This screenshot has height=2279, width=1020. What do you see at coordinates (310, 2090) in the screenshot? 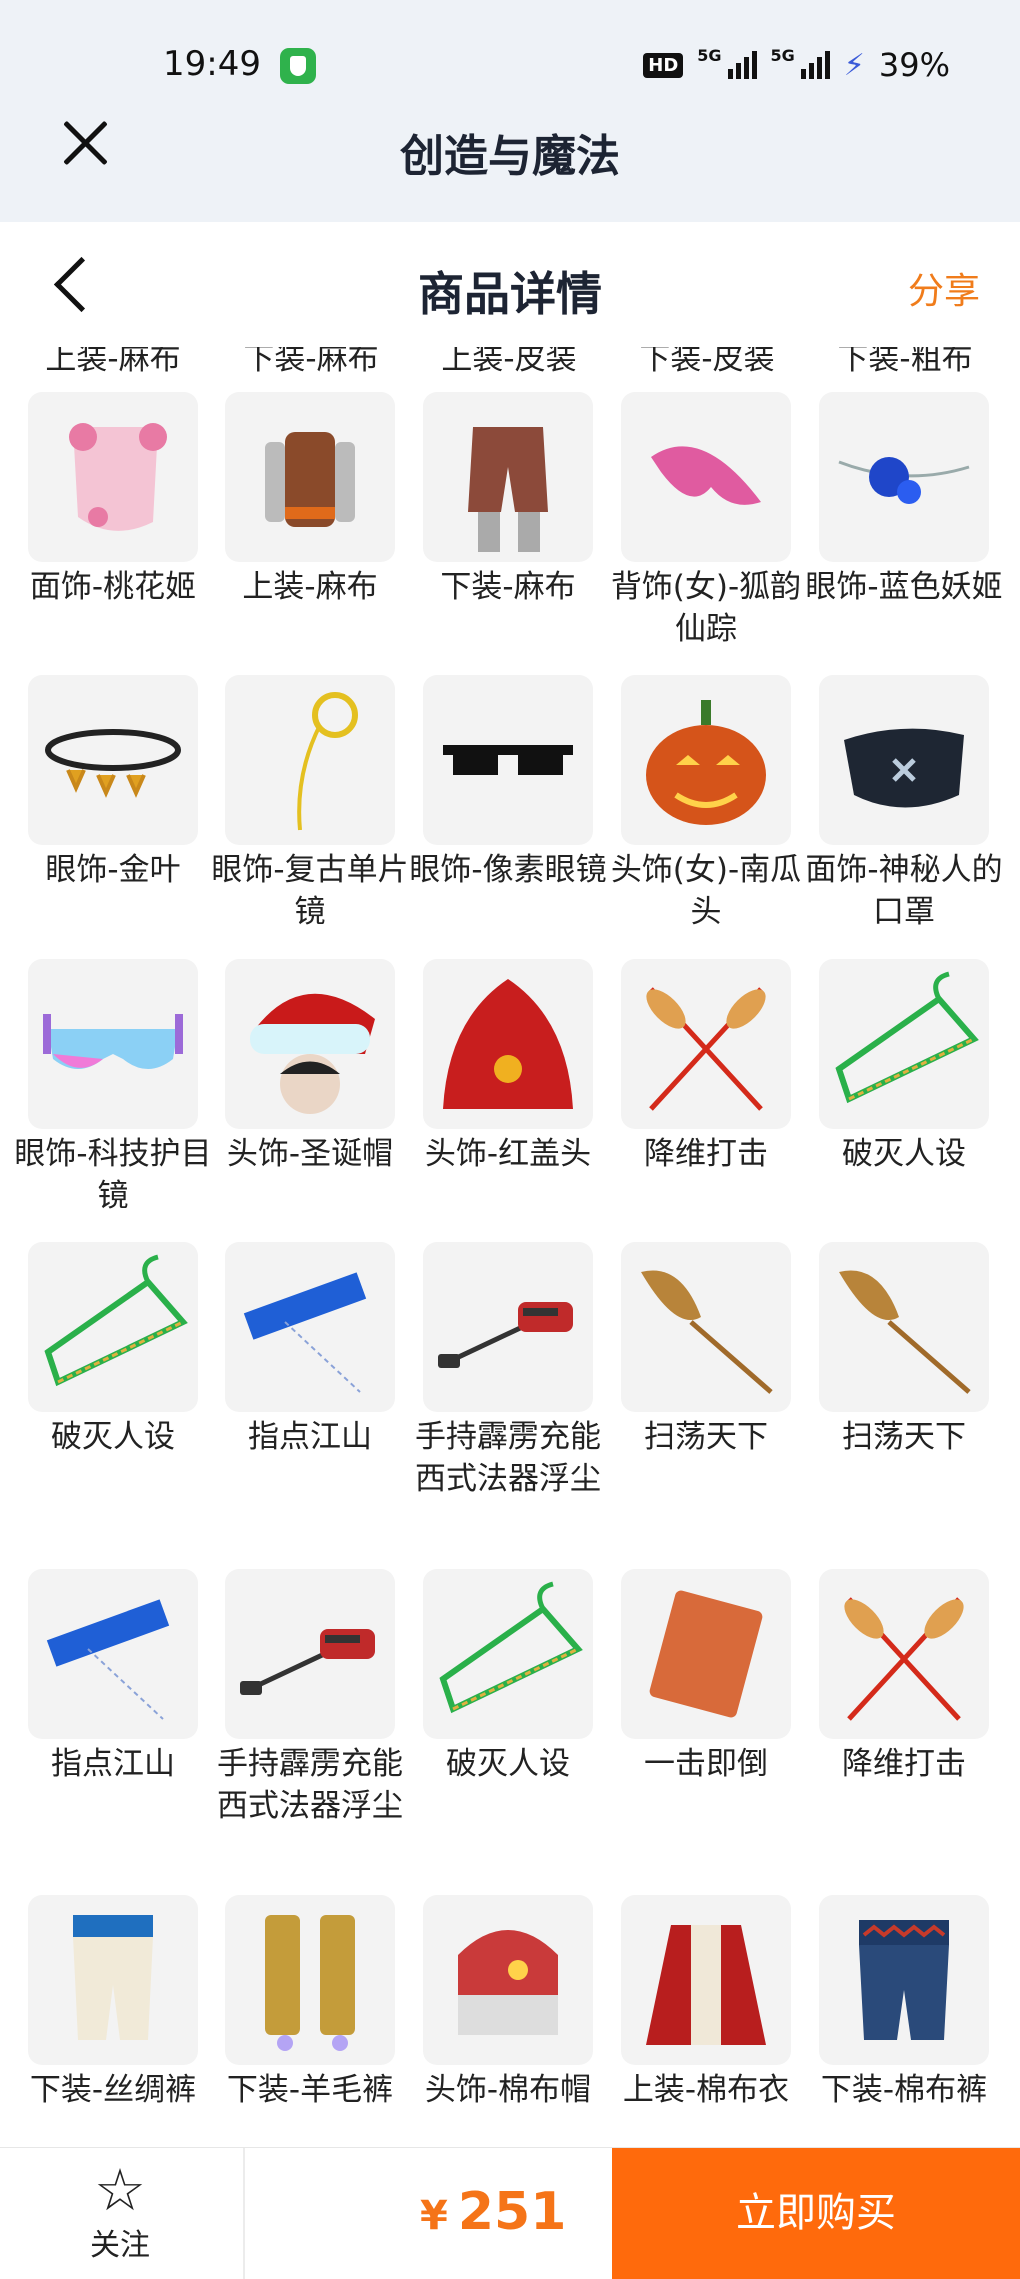
I see `product-name: 下装-羊毛裤` at bounding box center [310, 2090].